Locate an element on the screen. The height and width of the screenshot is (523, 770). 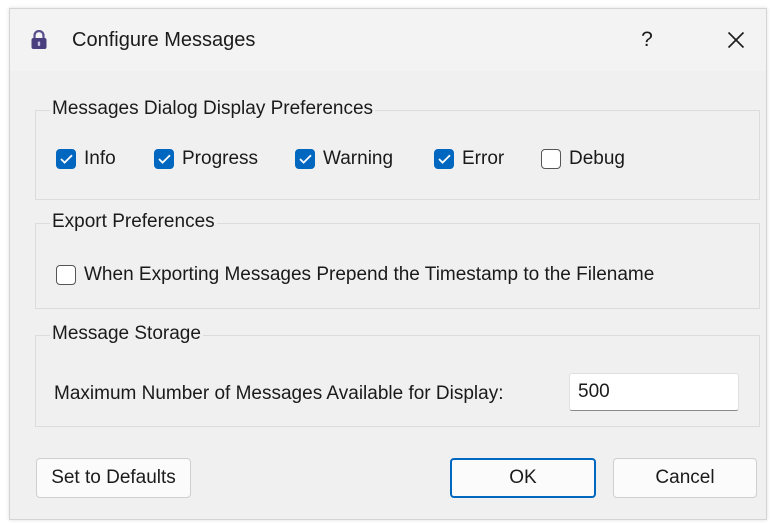
info-label: Info is located at coordinates (100, 158).